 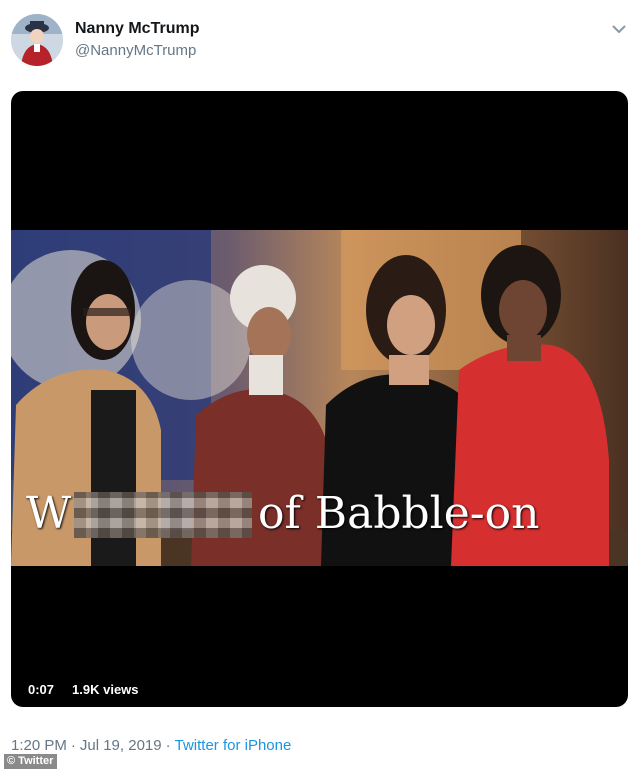 I want to click on image-credit: © Twitter, so click(x=31, y=761).